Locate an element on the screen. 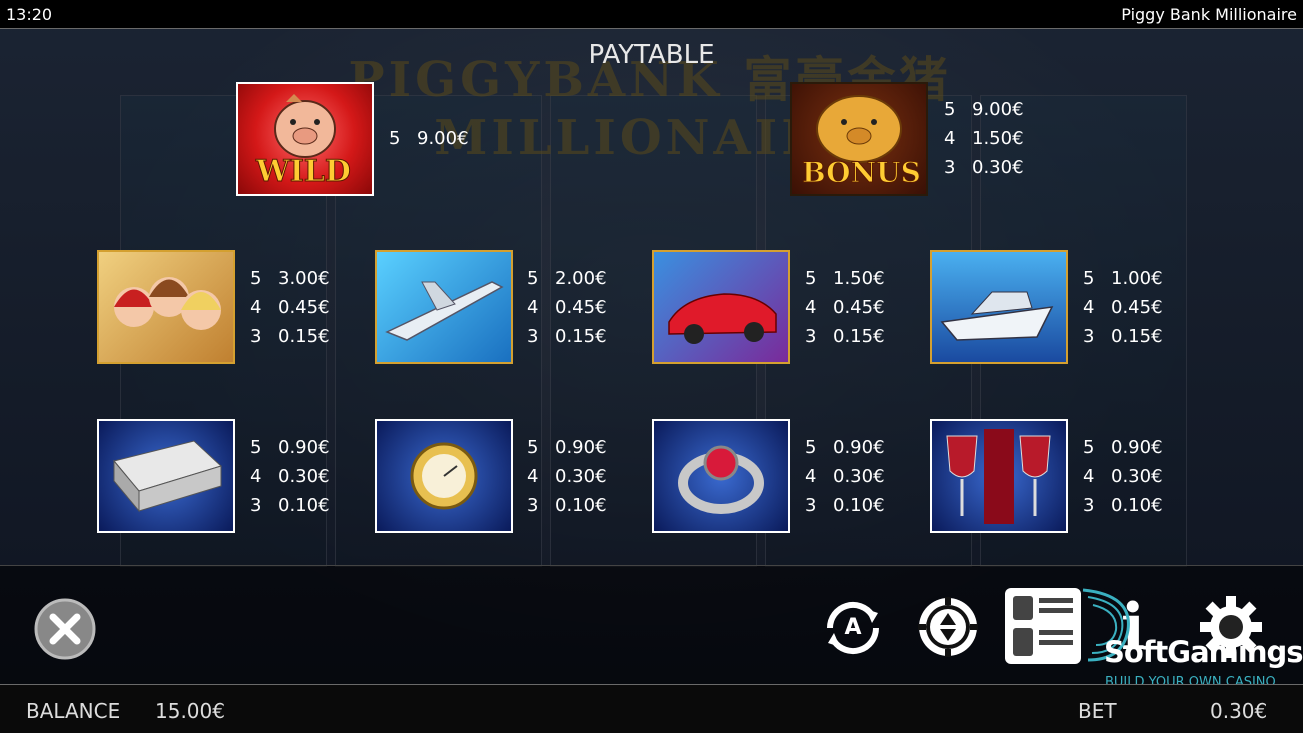  status-bar: 13:20 Piggy Bank Millionaire is located at coordinates (651, 14).